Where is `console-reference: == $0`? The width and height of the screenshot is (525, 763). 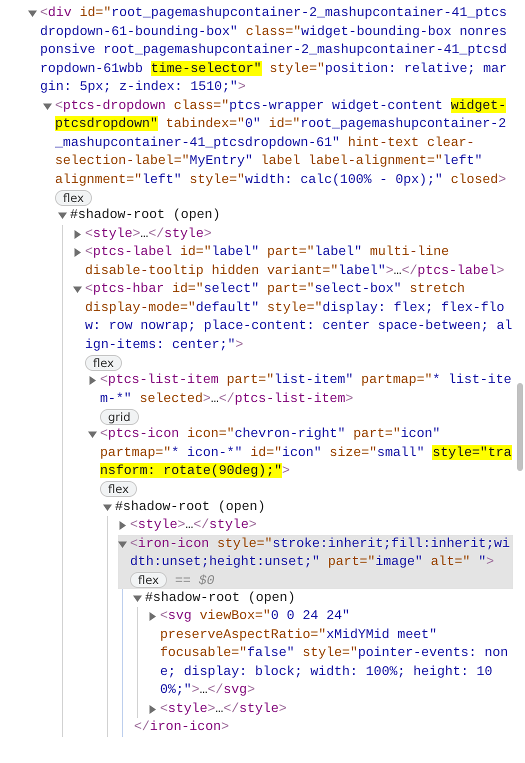 console-reference: == $0 is located at coordinates (194, 580).